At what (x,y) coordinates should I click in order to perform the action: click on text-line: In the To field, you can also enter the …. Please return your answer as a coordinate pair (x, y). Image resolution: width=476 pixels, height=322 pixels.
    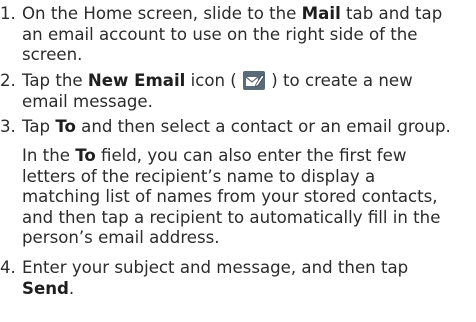
    Looking at the image, I should click on (249, 156).